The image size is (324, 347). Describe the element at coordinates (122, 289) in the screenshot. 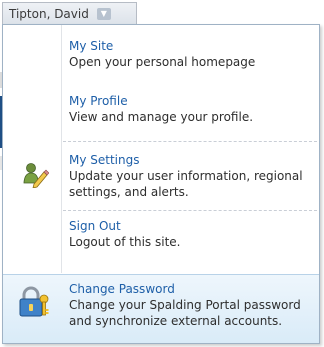

I see `menu-item-title: Change Password` at that location.